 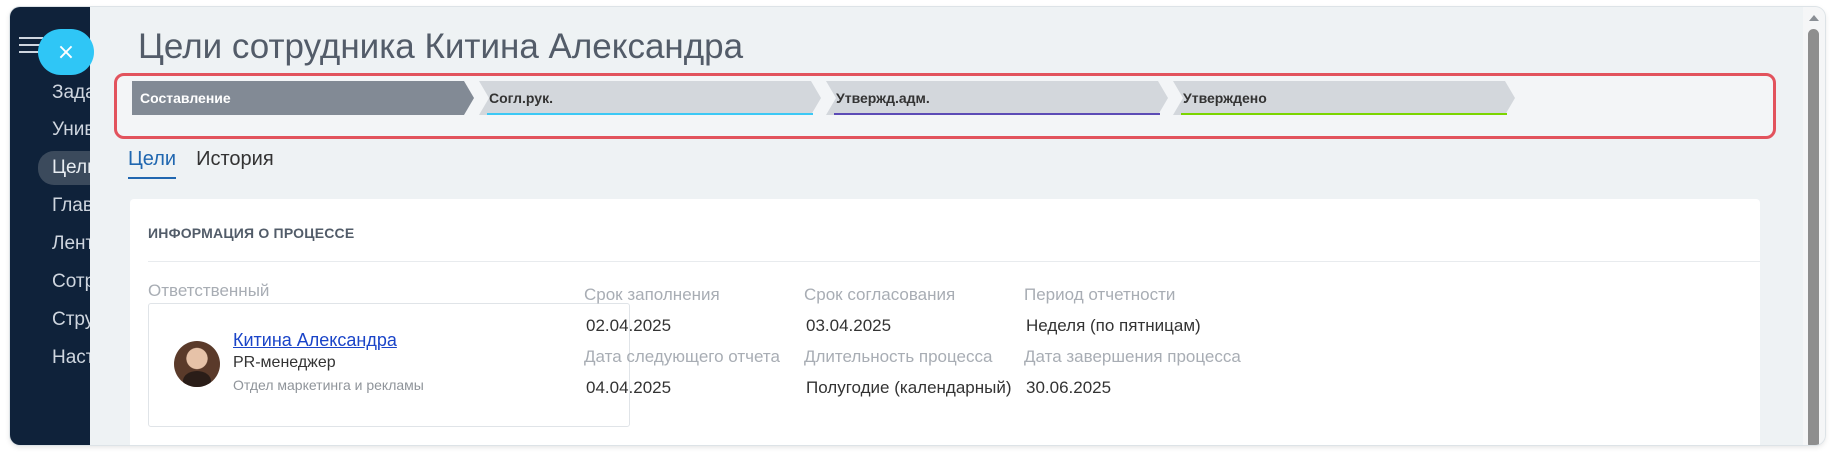 I want to click on field-value: 30.06.2025, so click(x=1069, y=387).